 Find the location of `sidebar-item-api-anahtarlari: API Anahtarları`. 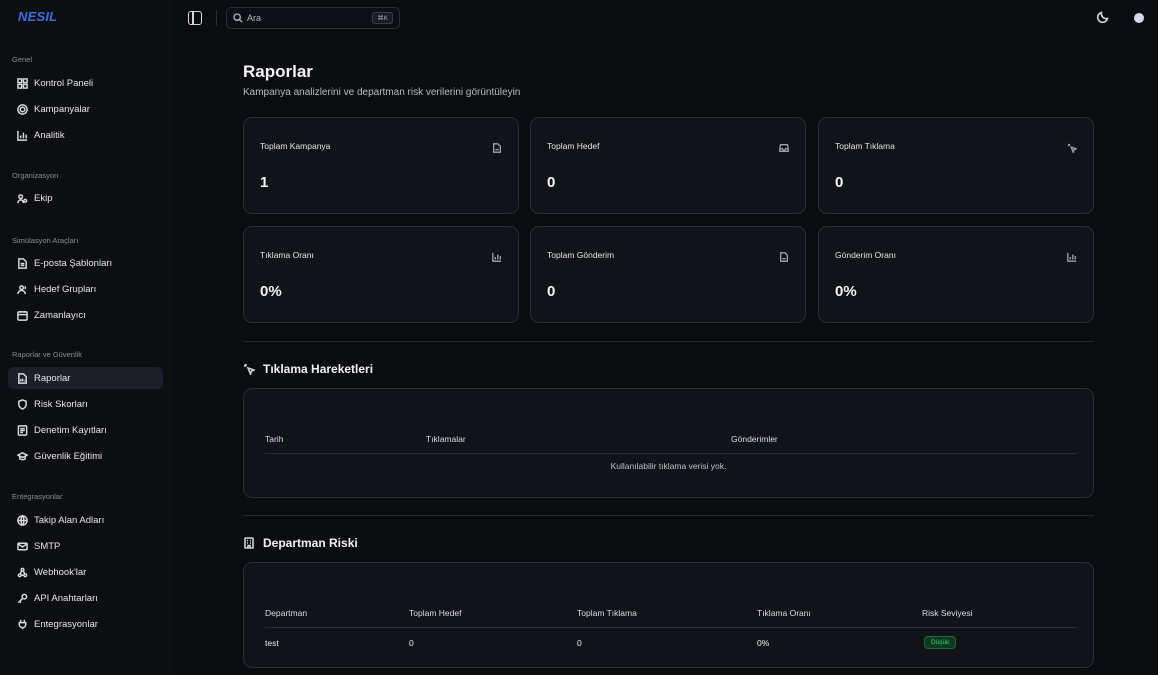

sidebar-item-api-anahtarlari: API Anahtarları is located at coordinates (85, 598).